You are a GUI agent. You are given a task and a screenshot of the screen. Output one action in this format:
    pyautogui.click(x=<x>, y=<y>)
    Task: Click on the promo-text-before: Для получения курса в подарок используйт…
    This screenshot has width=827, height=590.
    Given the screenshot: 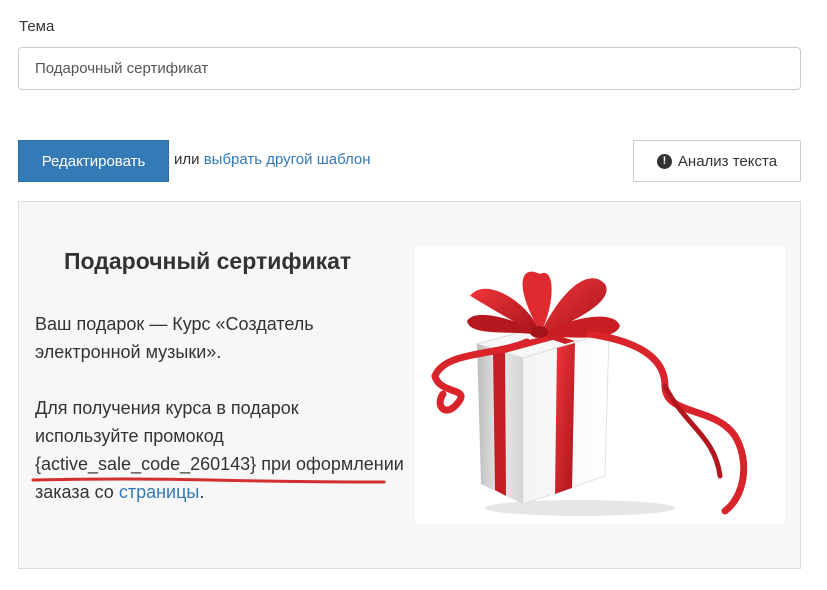 What is the action you would take?
    pyautogui.click(x=167, y=422)
    